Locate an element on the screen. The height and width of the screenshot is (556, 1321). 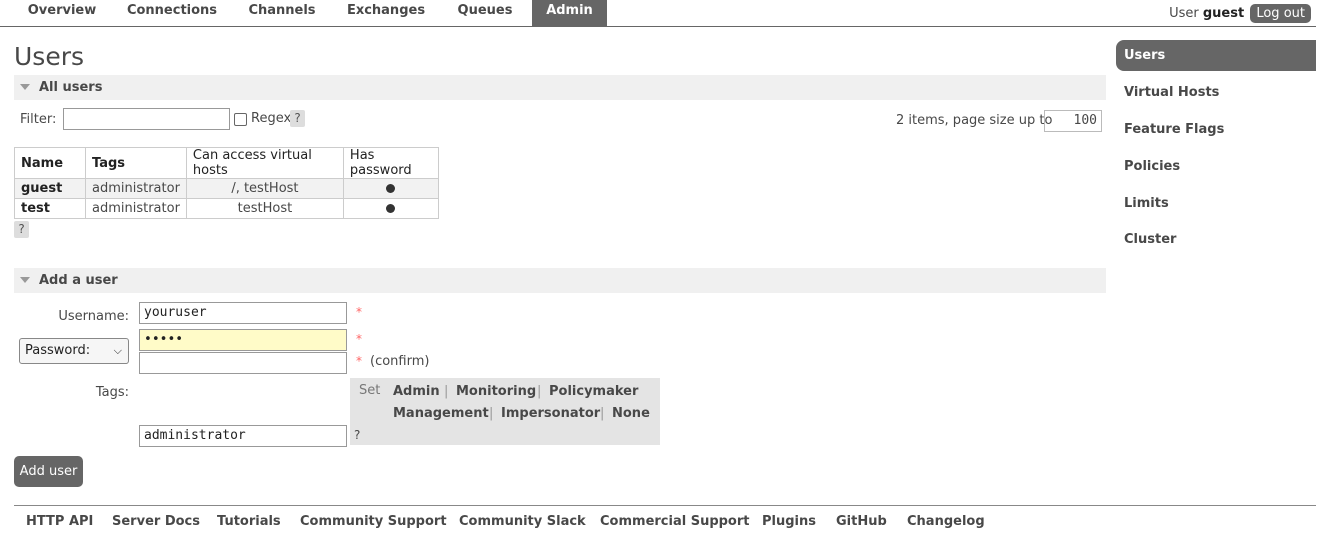
sidebar-item-feature-flags: Feature Flags is located at coordinates (1216, 129).